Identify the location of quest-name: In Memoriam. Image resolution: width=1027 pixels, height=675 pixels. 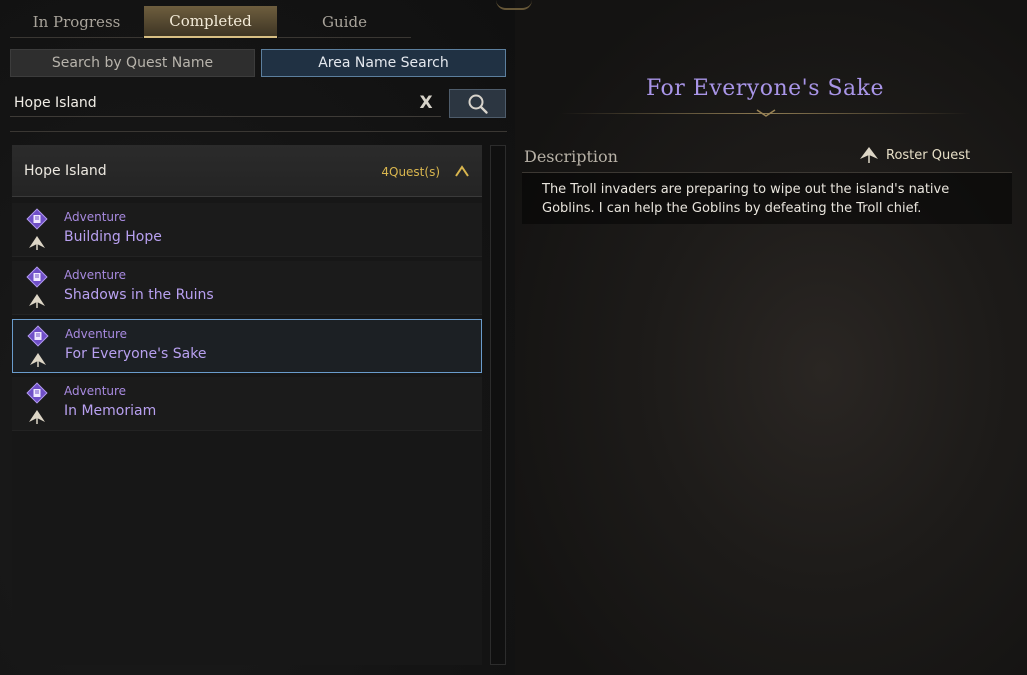
(110, 411).